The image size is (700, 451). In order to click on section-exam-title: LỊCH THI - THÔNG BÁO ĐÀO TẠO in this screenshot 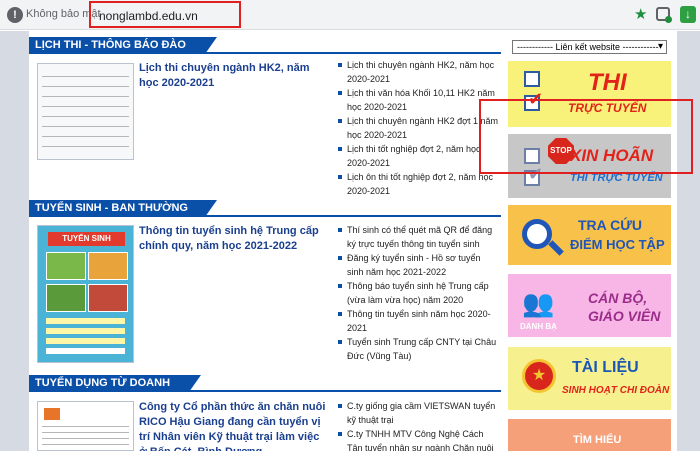, I will do `click(123, 52)`.